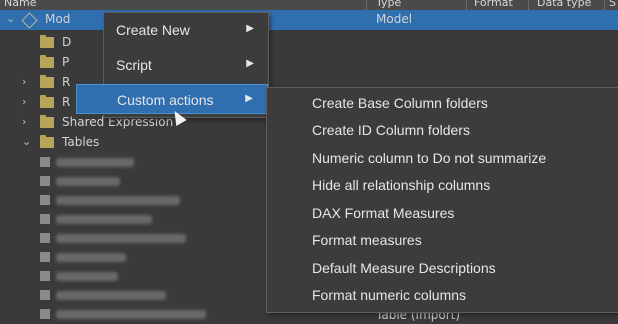 The image size is (618, 324). What do you see at coordinates (134, 65) in the screenshot?
I see `menu-item-label: Script` at bounding box center [134, 65].